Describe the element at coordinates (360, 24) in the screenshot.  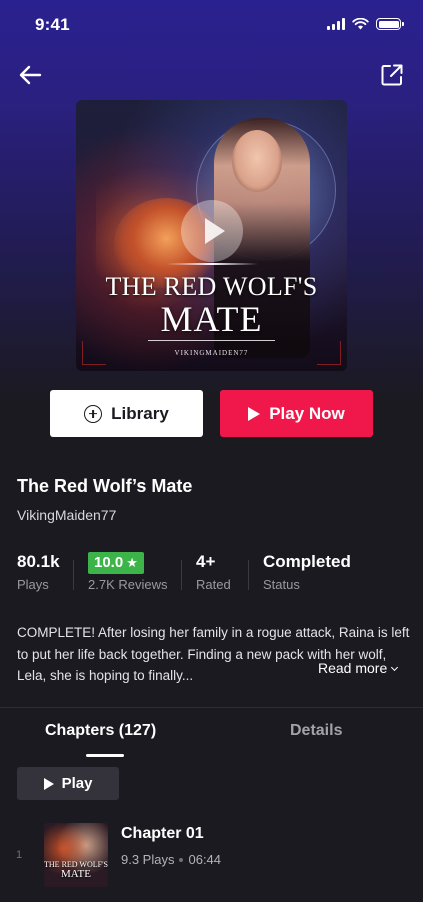
I see `wifi-icon` at that location.